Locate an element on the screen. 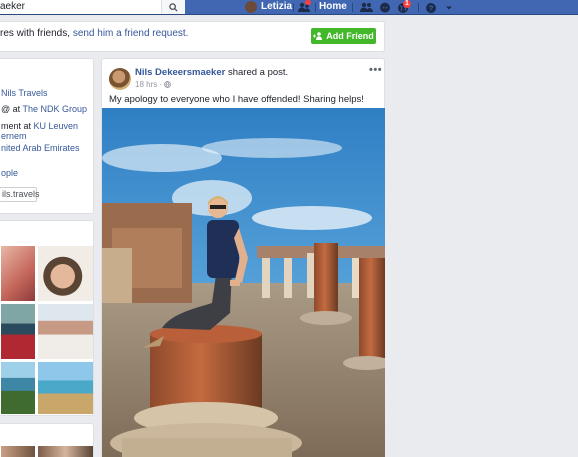 The image size is (578, 457). intro-item: nited Arab Emirates is located at coordinates (40, 148).